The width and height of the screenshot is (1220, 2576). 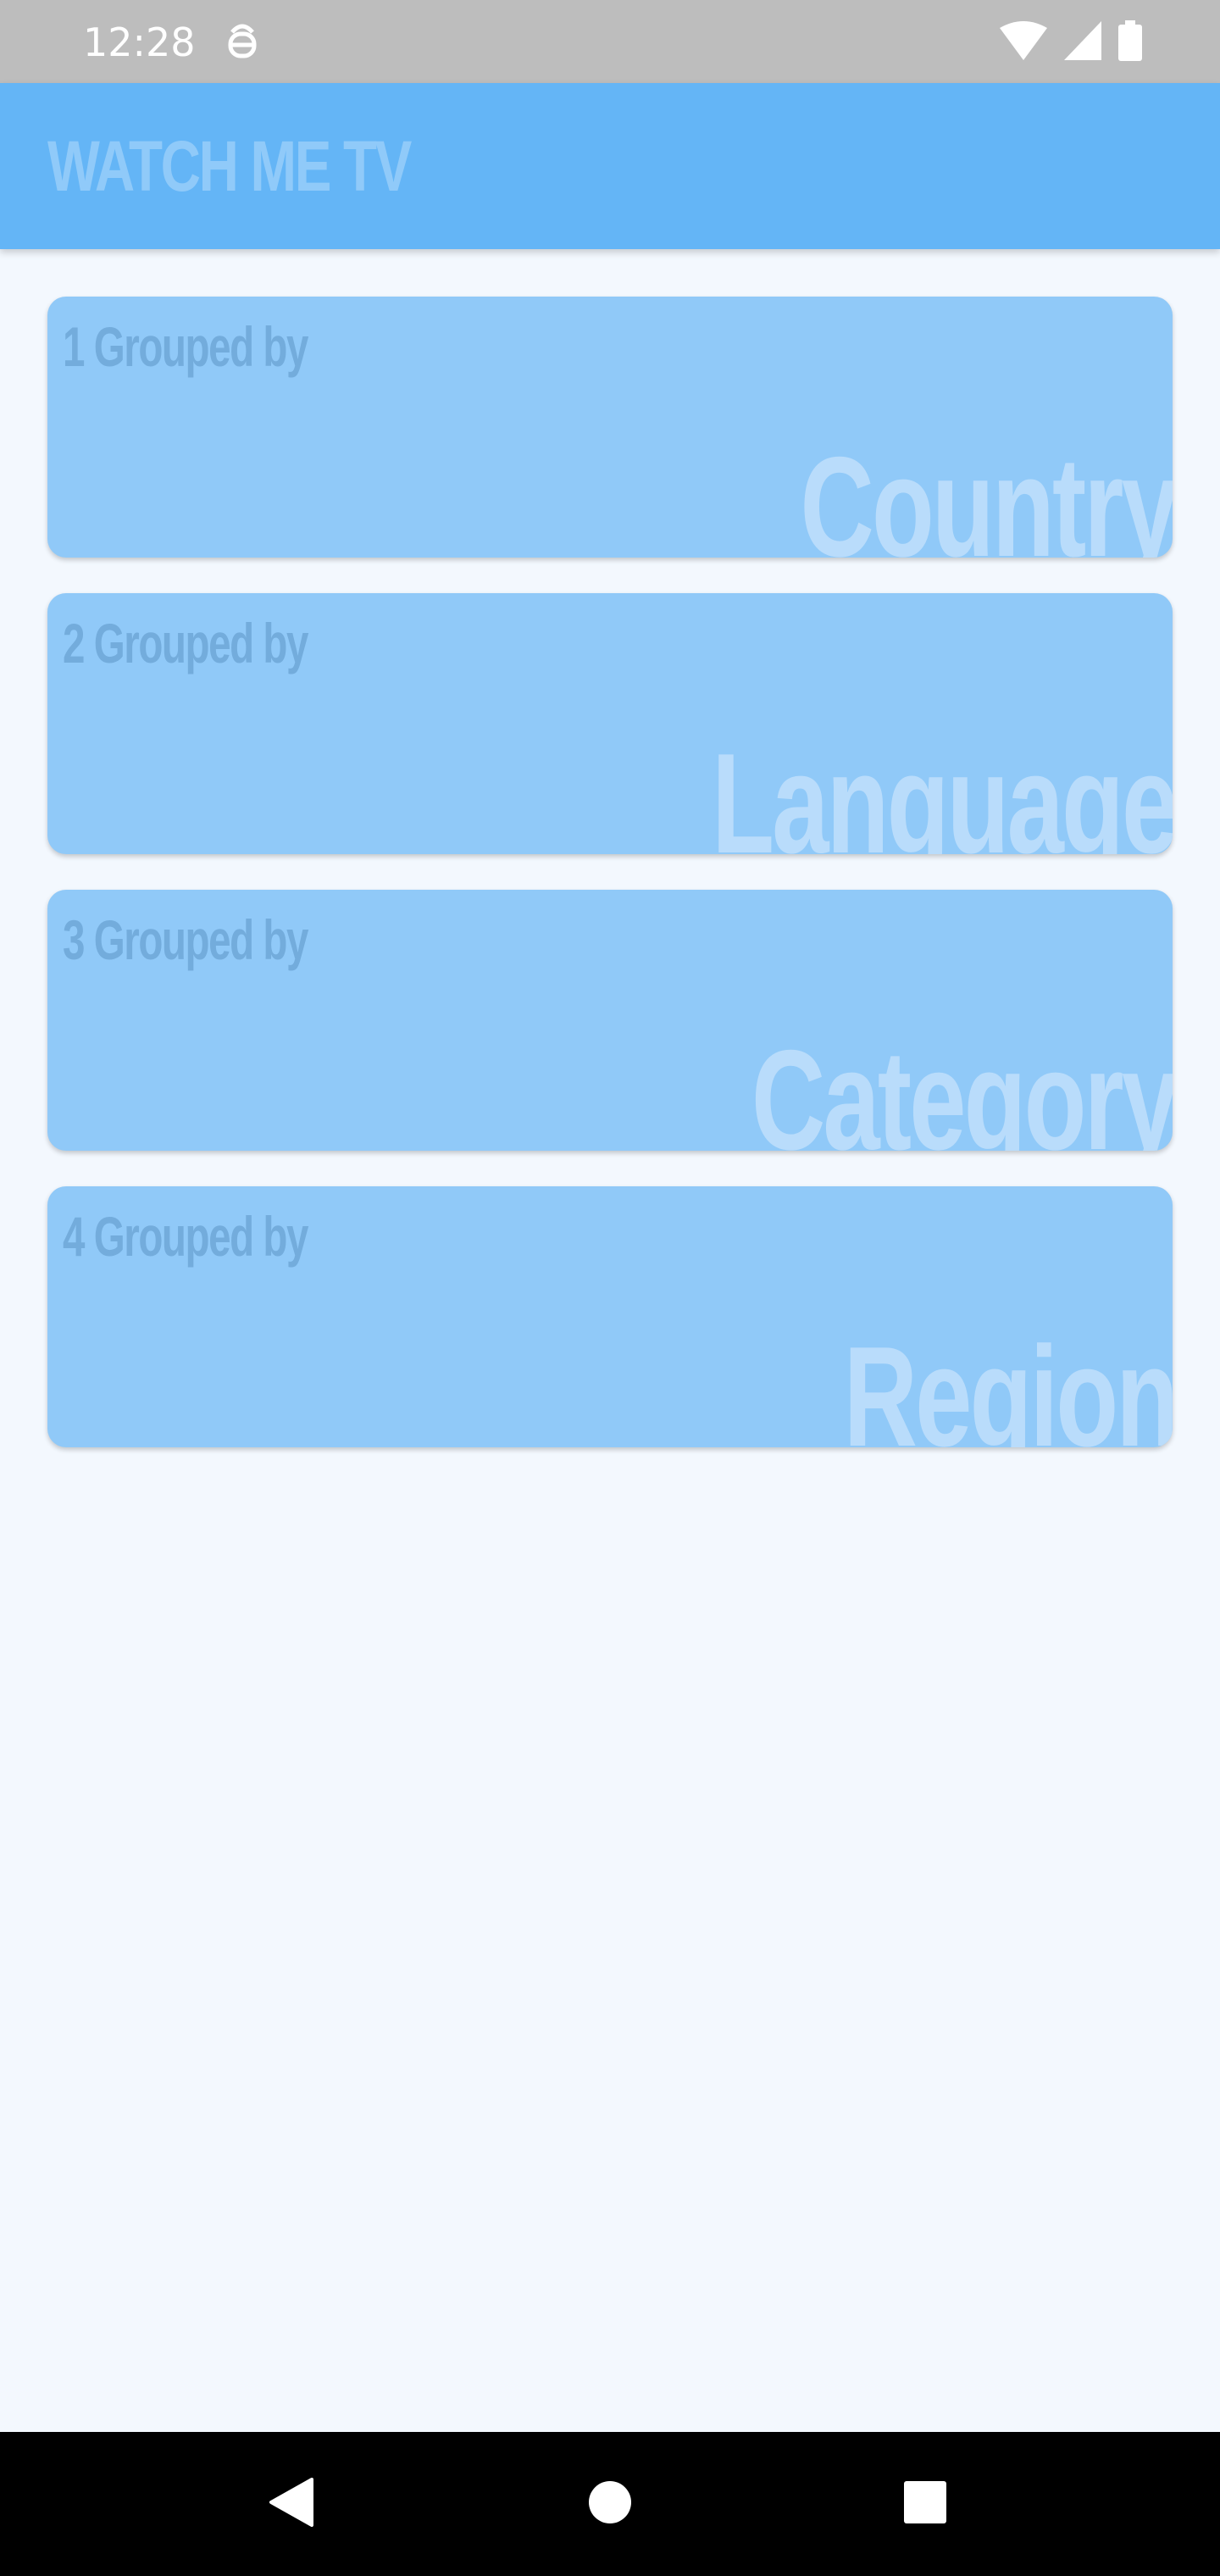 I want to click on card-label: Language, so click(x=942, y=789).